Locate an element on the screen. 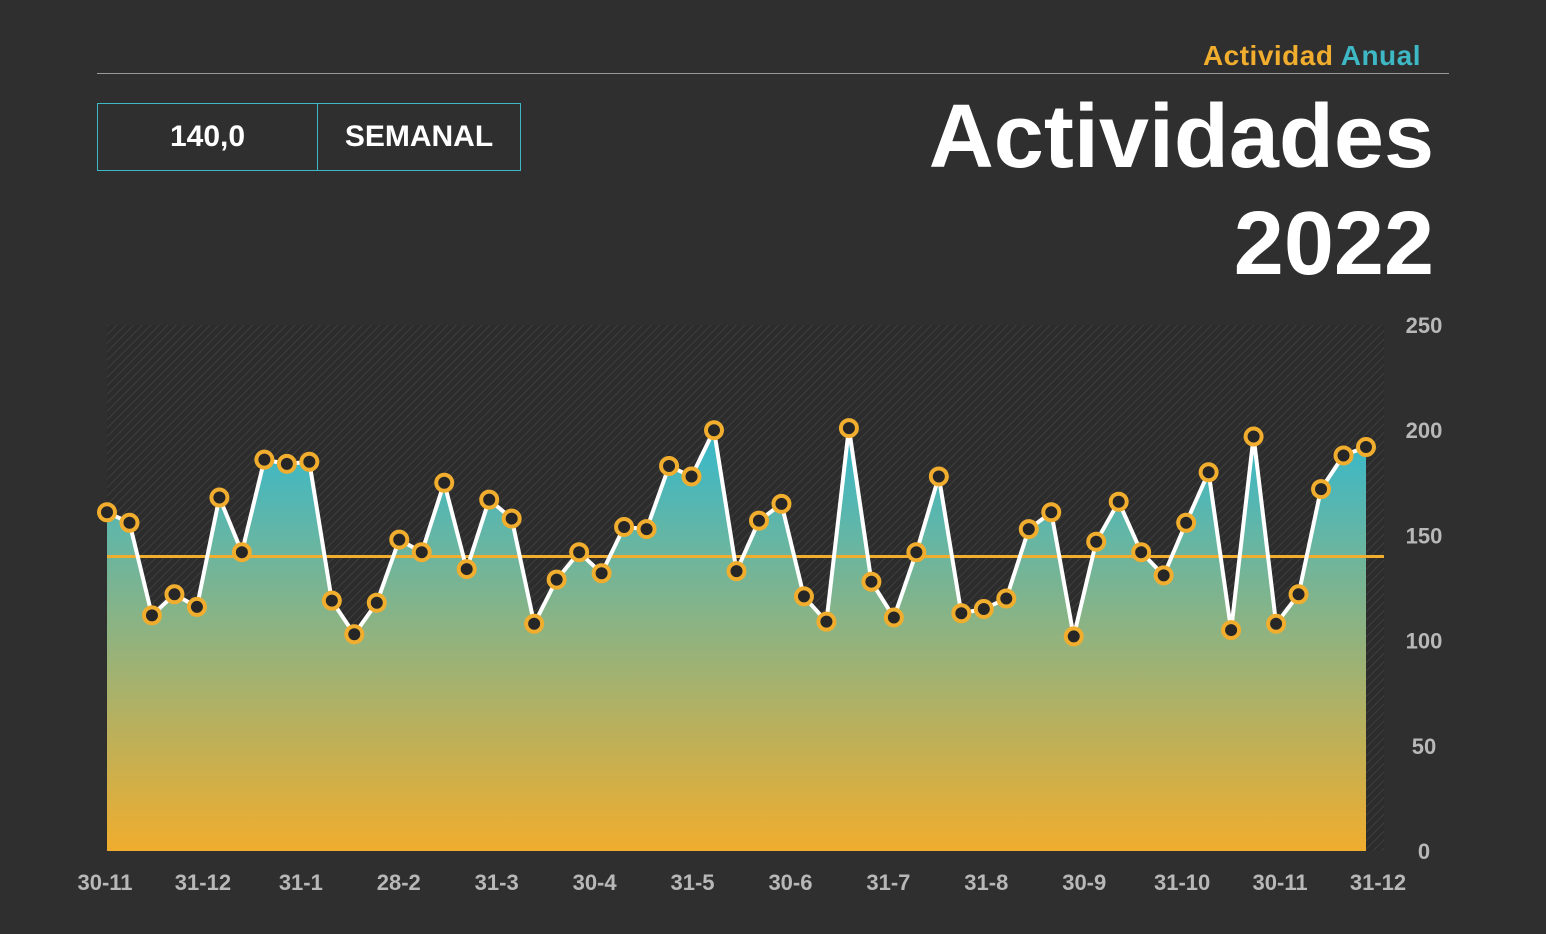 The height and width of the screenshot is (934, 1546). x-tick-label: 28-2 is located at coordinates (399, 882).